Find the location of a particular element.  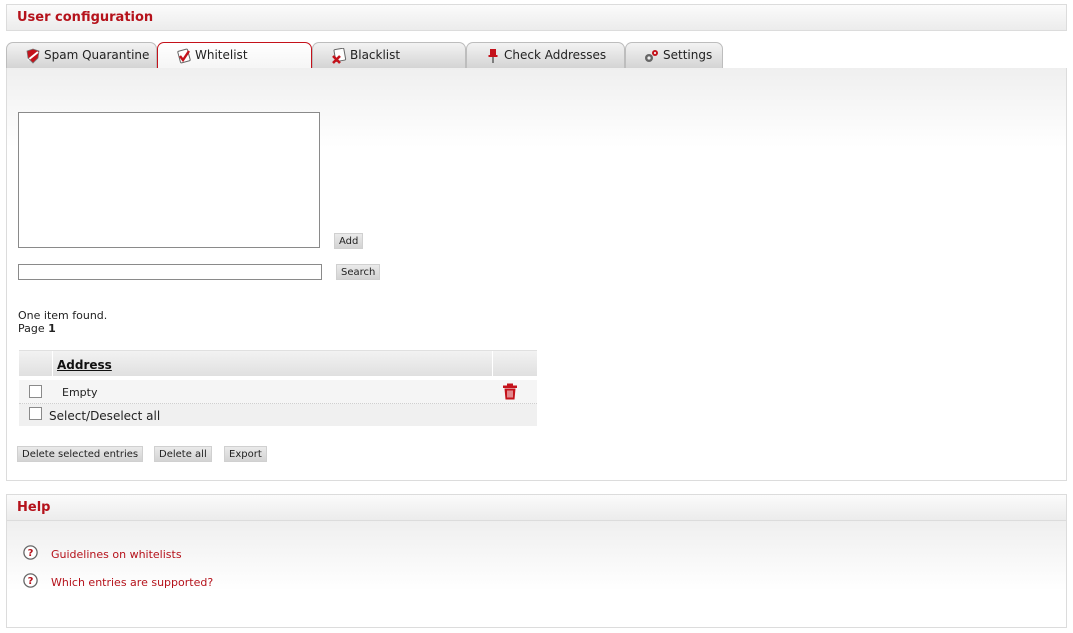

tab-spam-quarantine: Spam Quarantine is located at coordinates (81, 55).